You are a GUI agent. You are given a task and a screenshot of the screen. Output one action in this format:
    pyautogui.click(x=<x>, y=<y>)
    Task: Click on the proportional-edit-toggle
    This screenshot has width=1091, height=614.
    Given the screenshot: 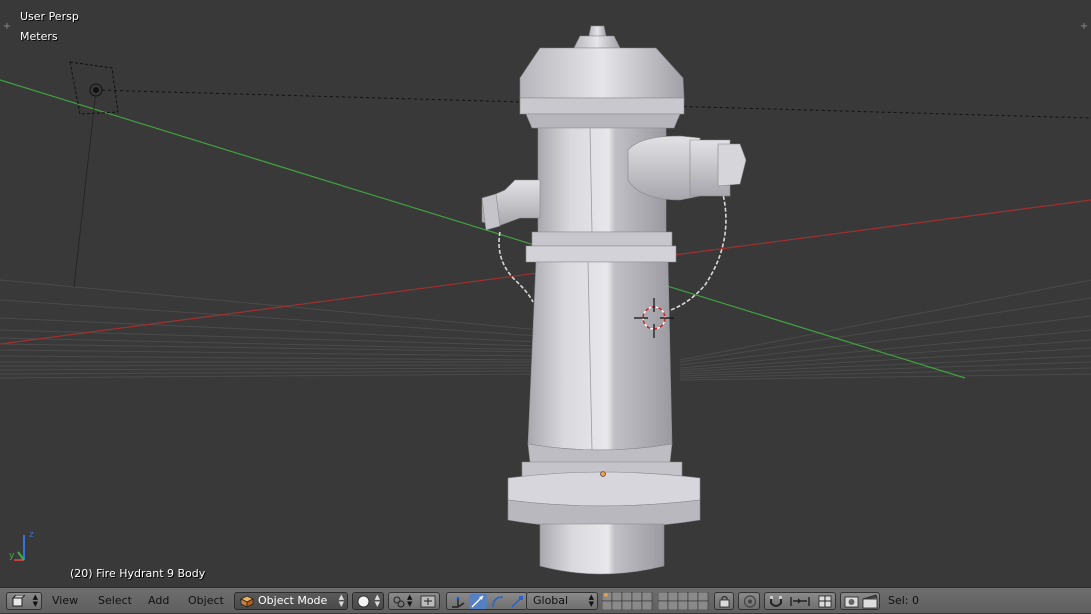 What is the action you would take?
    pyautogui.click(x=749, y=601)
    